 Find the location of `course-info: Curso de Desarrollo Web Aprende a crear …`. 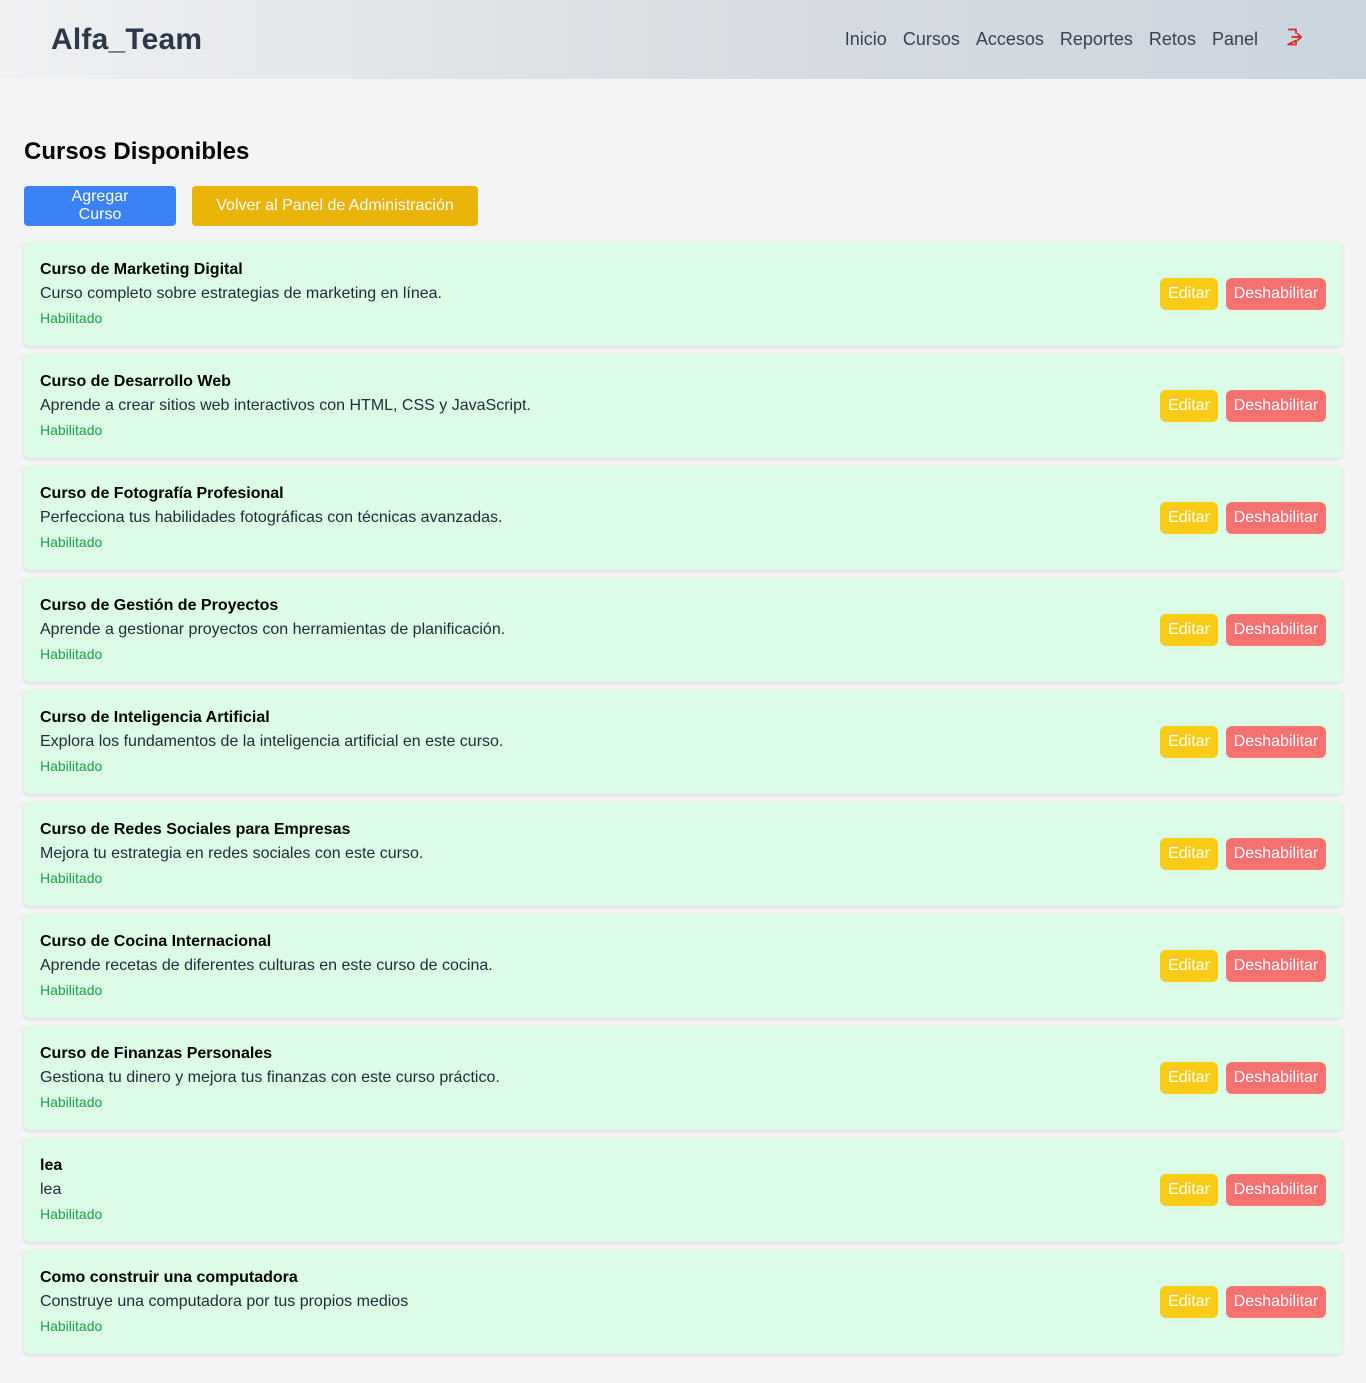

course-info: Curso de Desarrollo Web Aprende a crear … is located at coordinates (285, 406).